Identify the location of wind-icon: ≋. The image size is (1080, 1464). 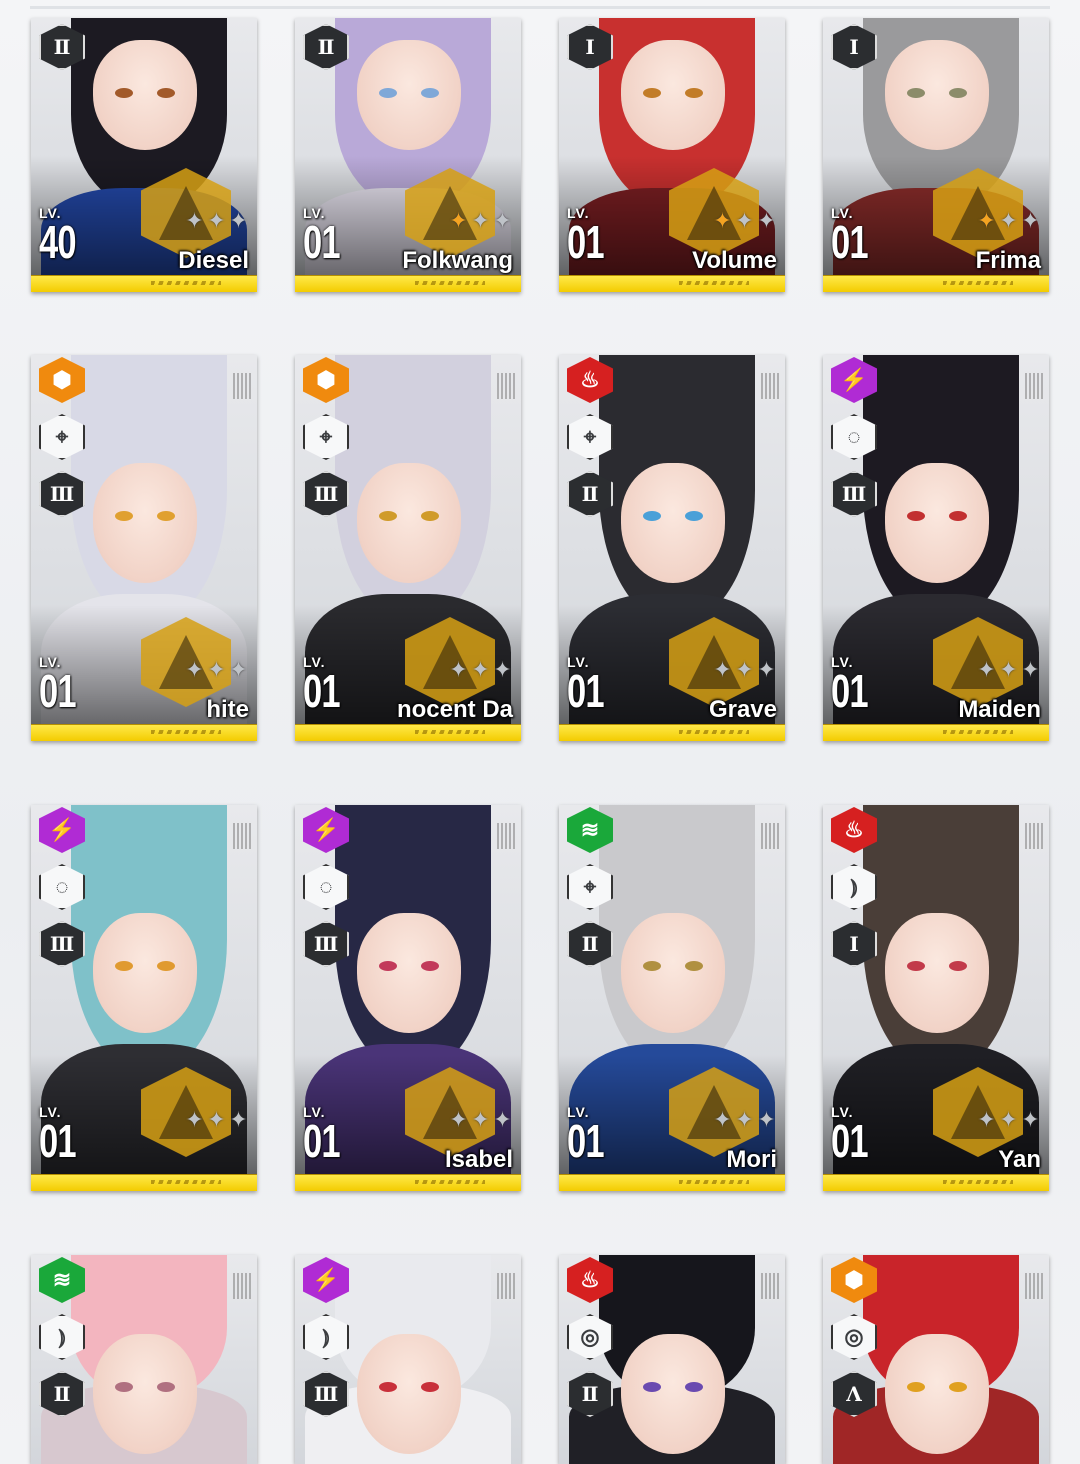
(590, 830).